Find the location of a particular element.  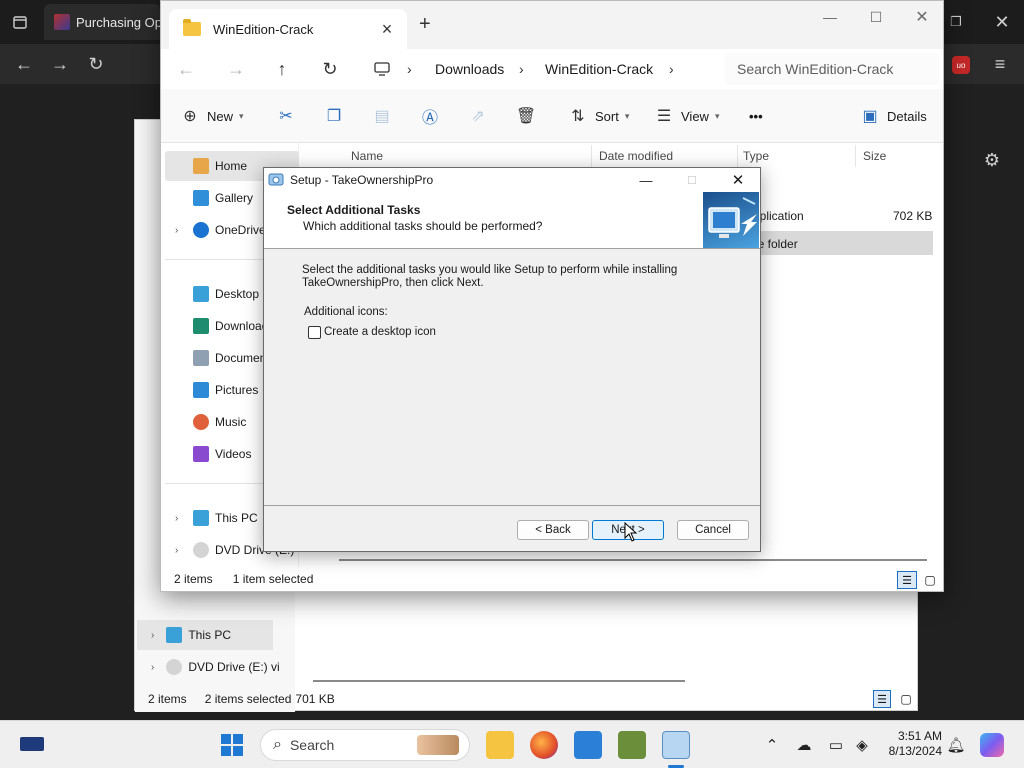

scissors-icon: ✂ is located at coordinates (286, 116).